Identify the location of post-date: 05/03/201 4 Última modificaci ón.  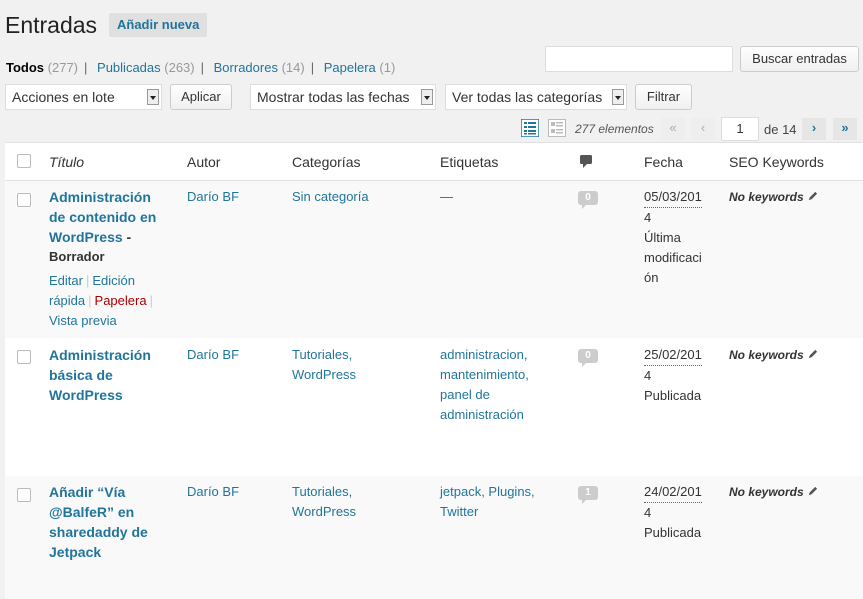
(673, 237).